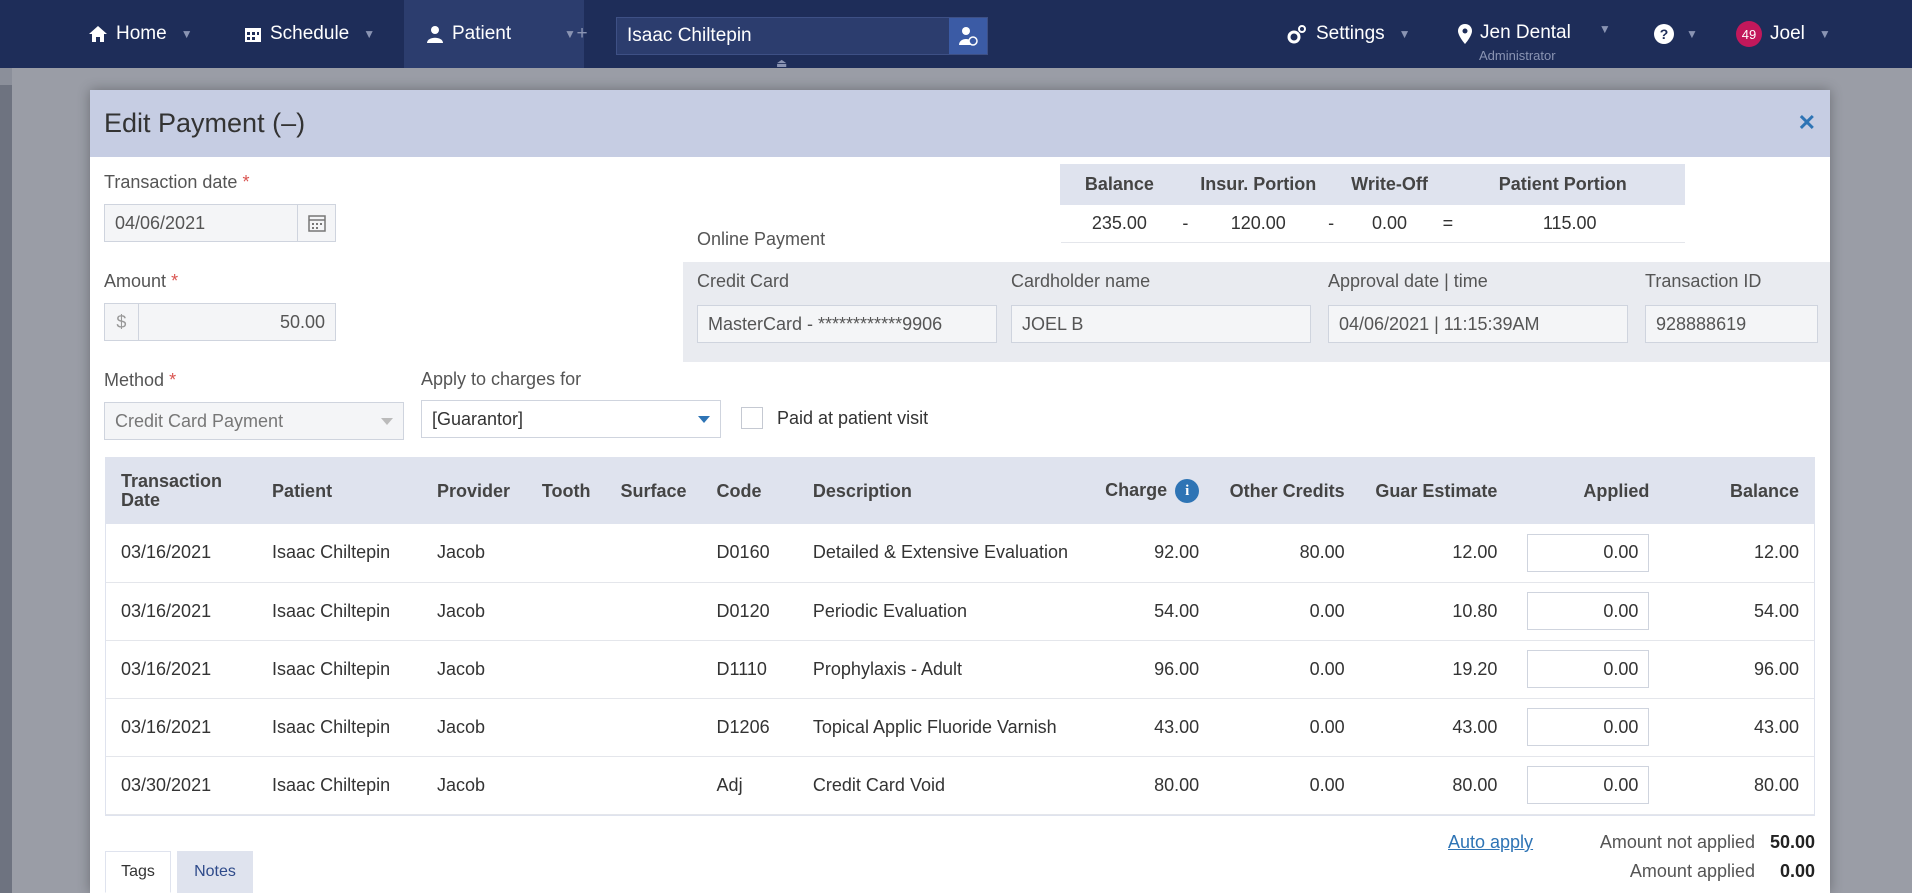  I want to click on nav-settings: Settings ▼, so click(1348, 34).